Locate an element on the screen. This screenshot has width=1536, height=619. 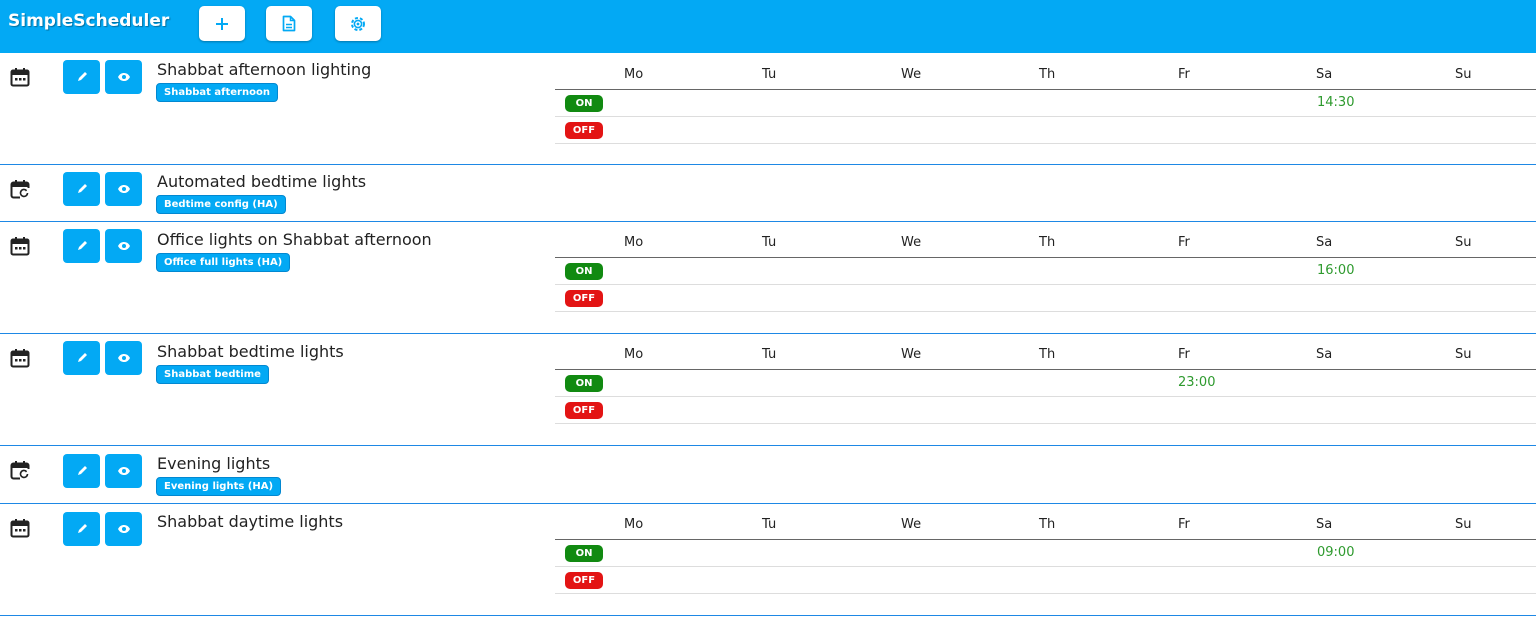
schedule-name: Office lights on Shabbat afternoon is located at coordinates (294, 239).